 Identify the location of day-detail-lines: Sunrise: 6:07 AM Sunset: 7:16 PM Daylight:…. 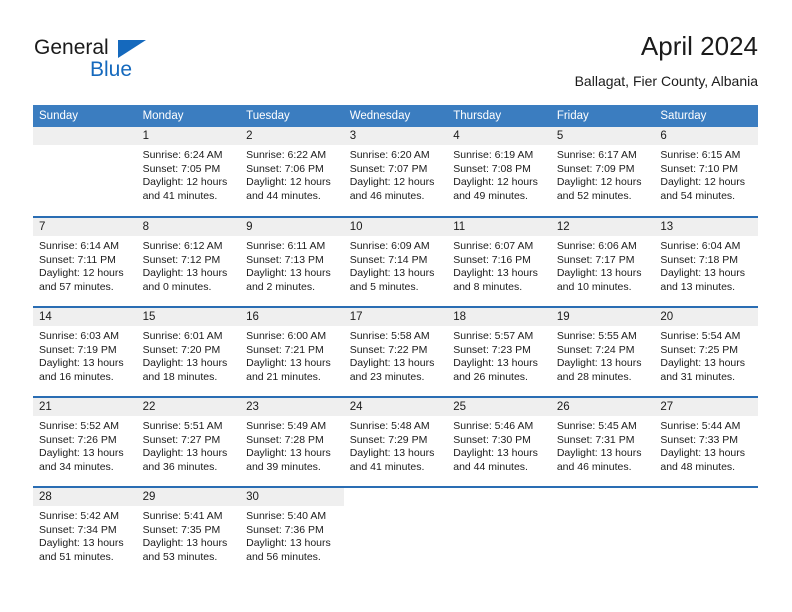
(499, 265).